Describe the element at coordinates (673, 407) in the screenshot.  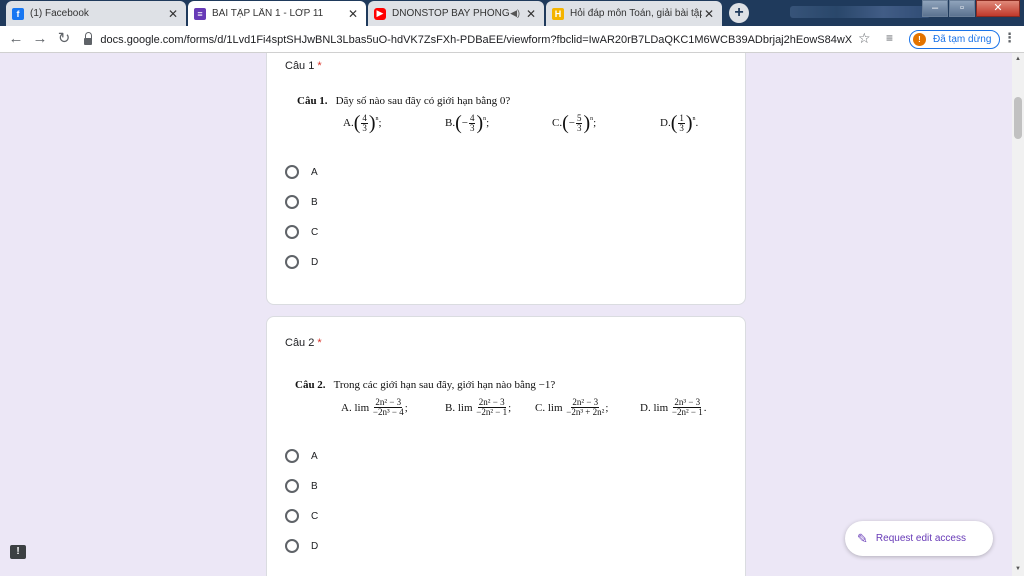
I see `answer-option: D. lim 2n³ − 3 −2n² − 1.` at that location.